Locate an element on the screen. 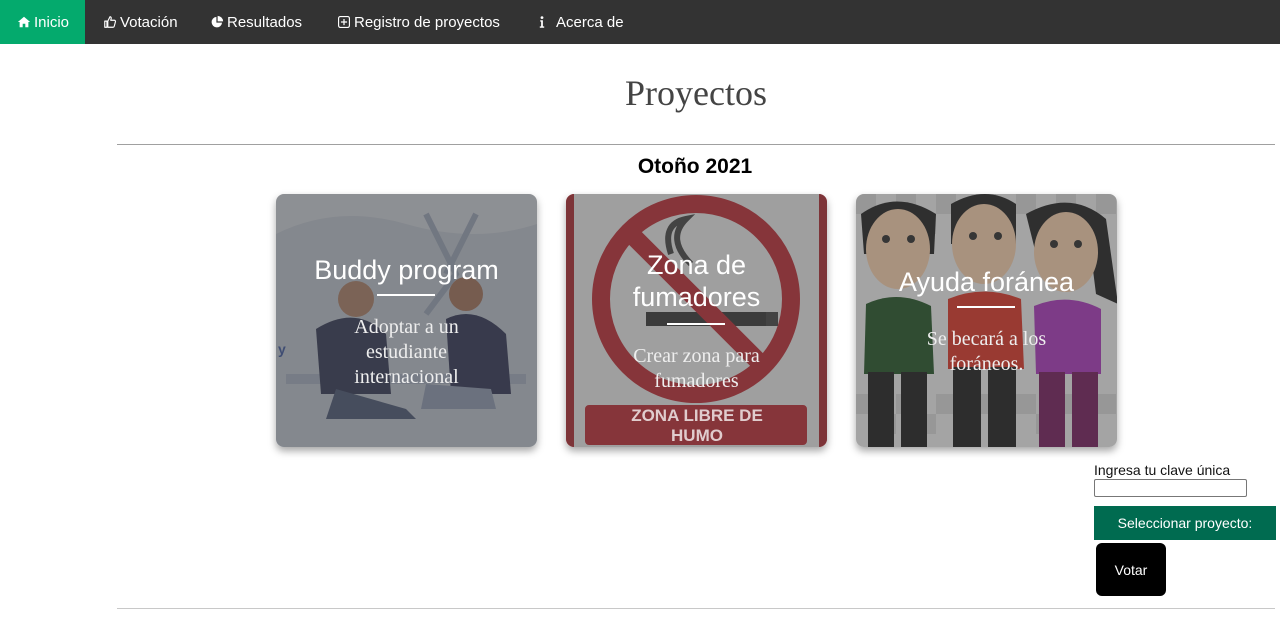  nav-item-resultados: Resultados is located at coordinates (255, 22).